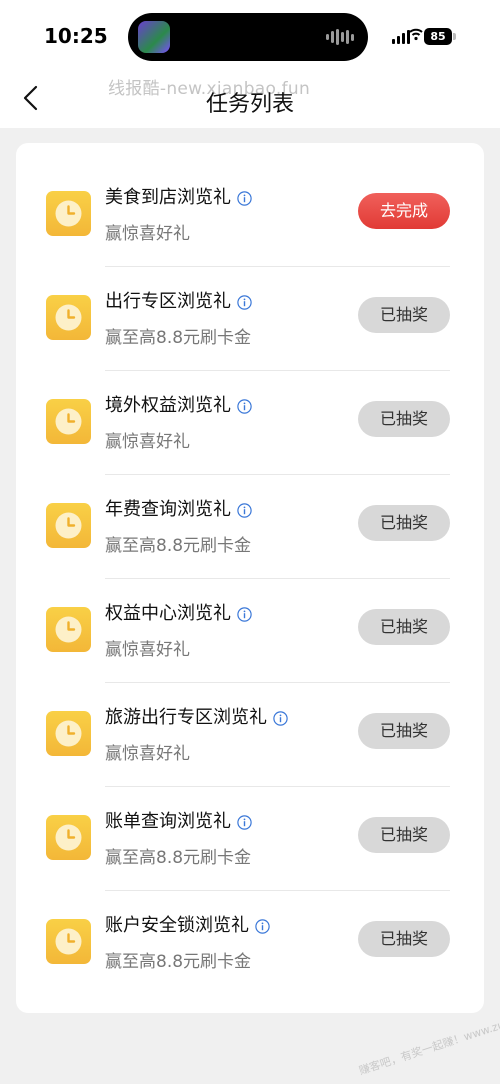  I want to click on task-title: 年费查询浏览礼, so click(178, 508).